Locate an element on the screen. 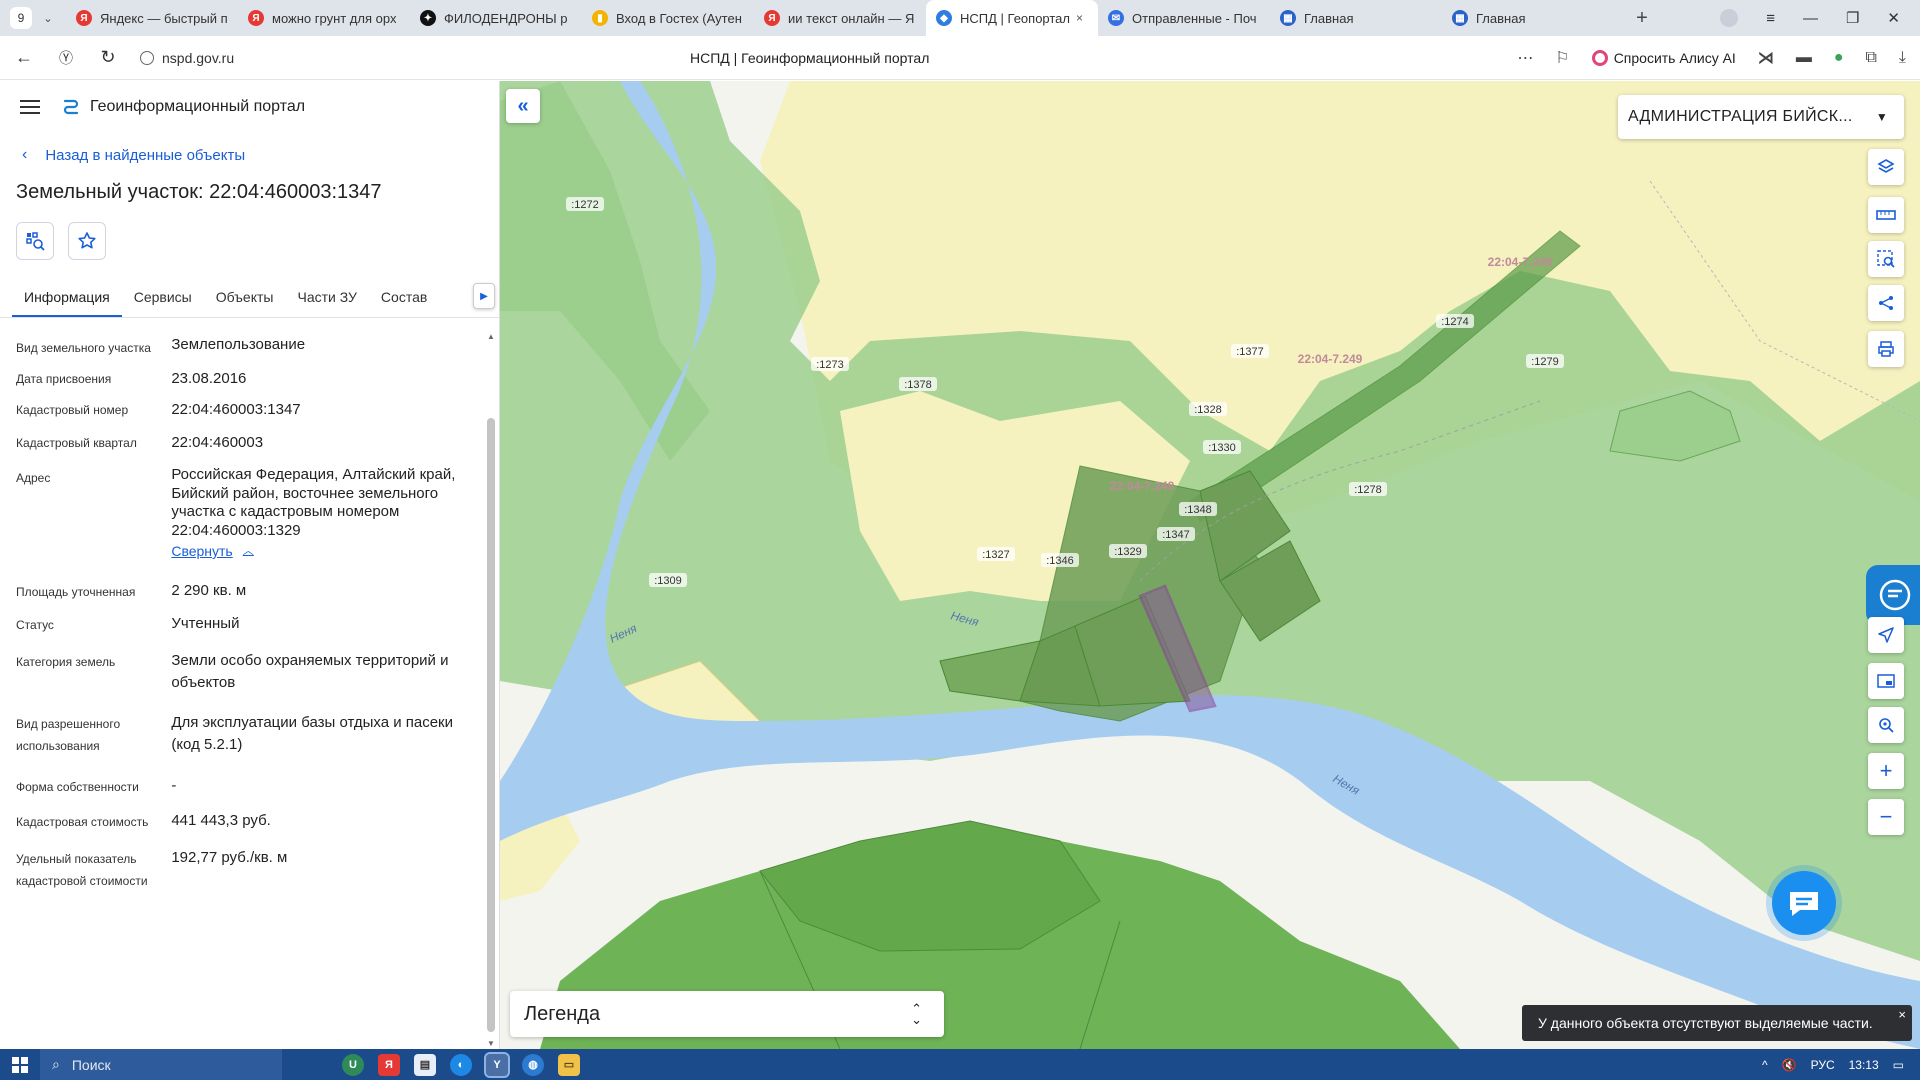 The height and width of the screenshot is (1080, 1920). ruler-icon is located at coordinates (1886, 215).